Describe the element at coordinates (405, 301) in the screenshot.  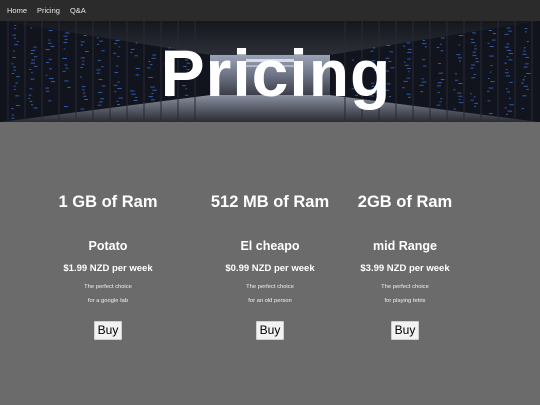
I see `plan-description-line2: for playing tetris` at that location.